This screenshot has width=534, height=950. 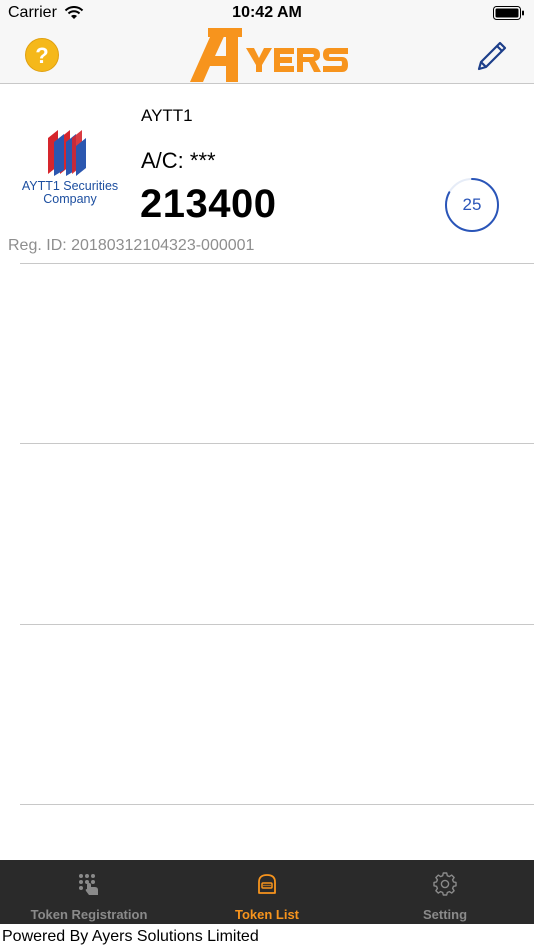 What do you see at coordinates (130, 936) in the screenshot?
I see `footer-text: Powered By Ayers Solutions Limited` at bounding box center [130, 936].